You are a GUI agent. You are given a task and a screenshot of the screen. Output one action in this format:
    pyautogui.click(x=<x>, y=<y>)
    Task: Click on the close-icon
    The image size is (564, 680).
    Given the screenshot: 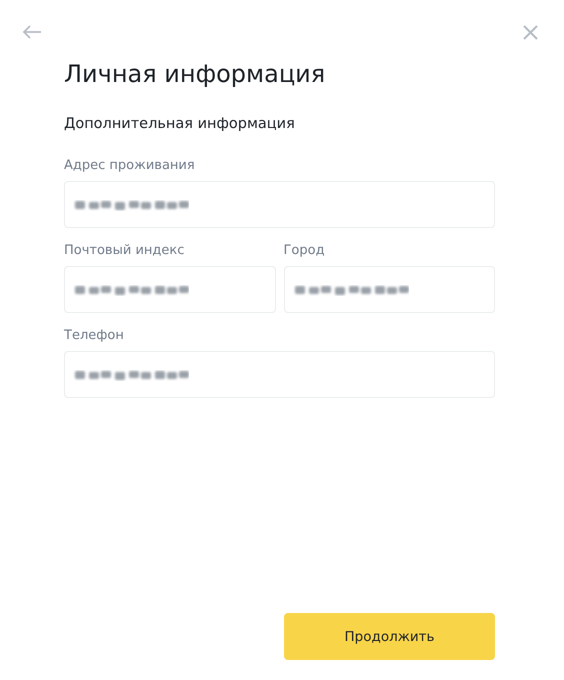 What is the action you would take?
    pyautogui.click(x=530, y=32)
    